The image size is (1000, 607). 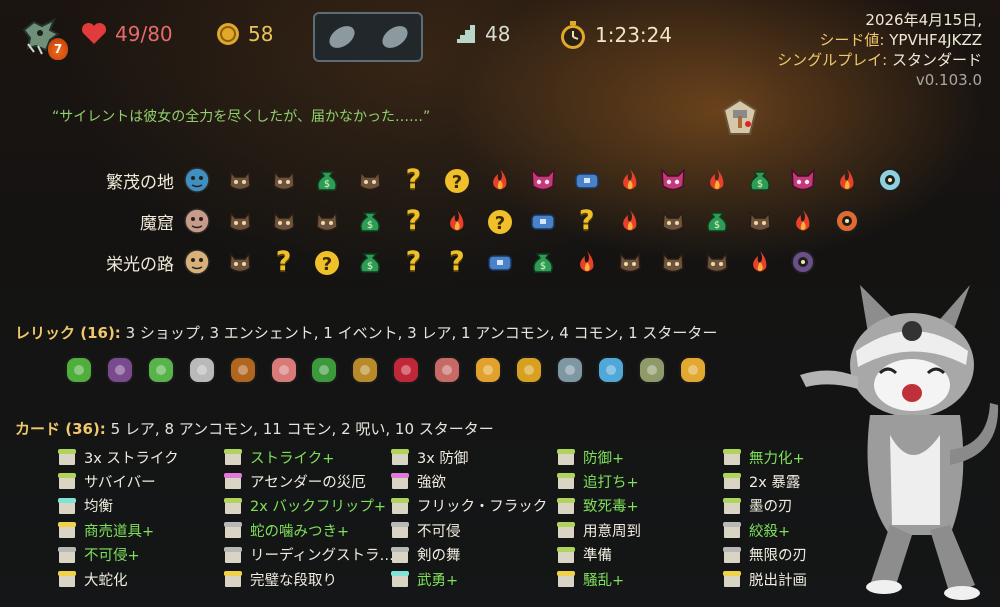 I want to click on trident-icon, so click(x=570, y=370).